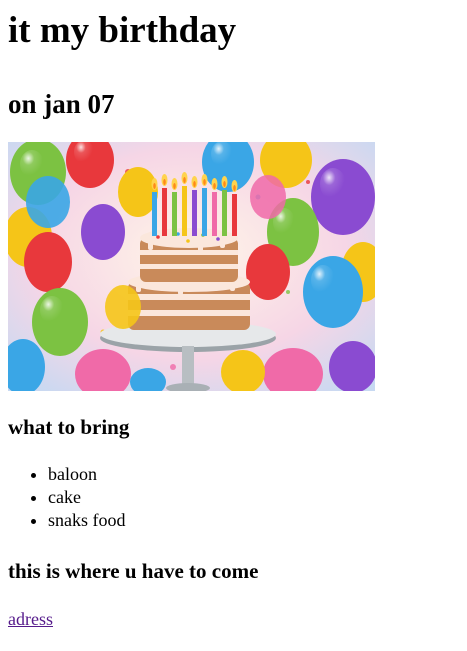 This screenshot has width=467, height=651. I want to click on bring-list: baloon cake snaks food, so click(233, 497).